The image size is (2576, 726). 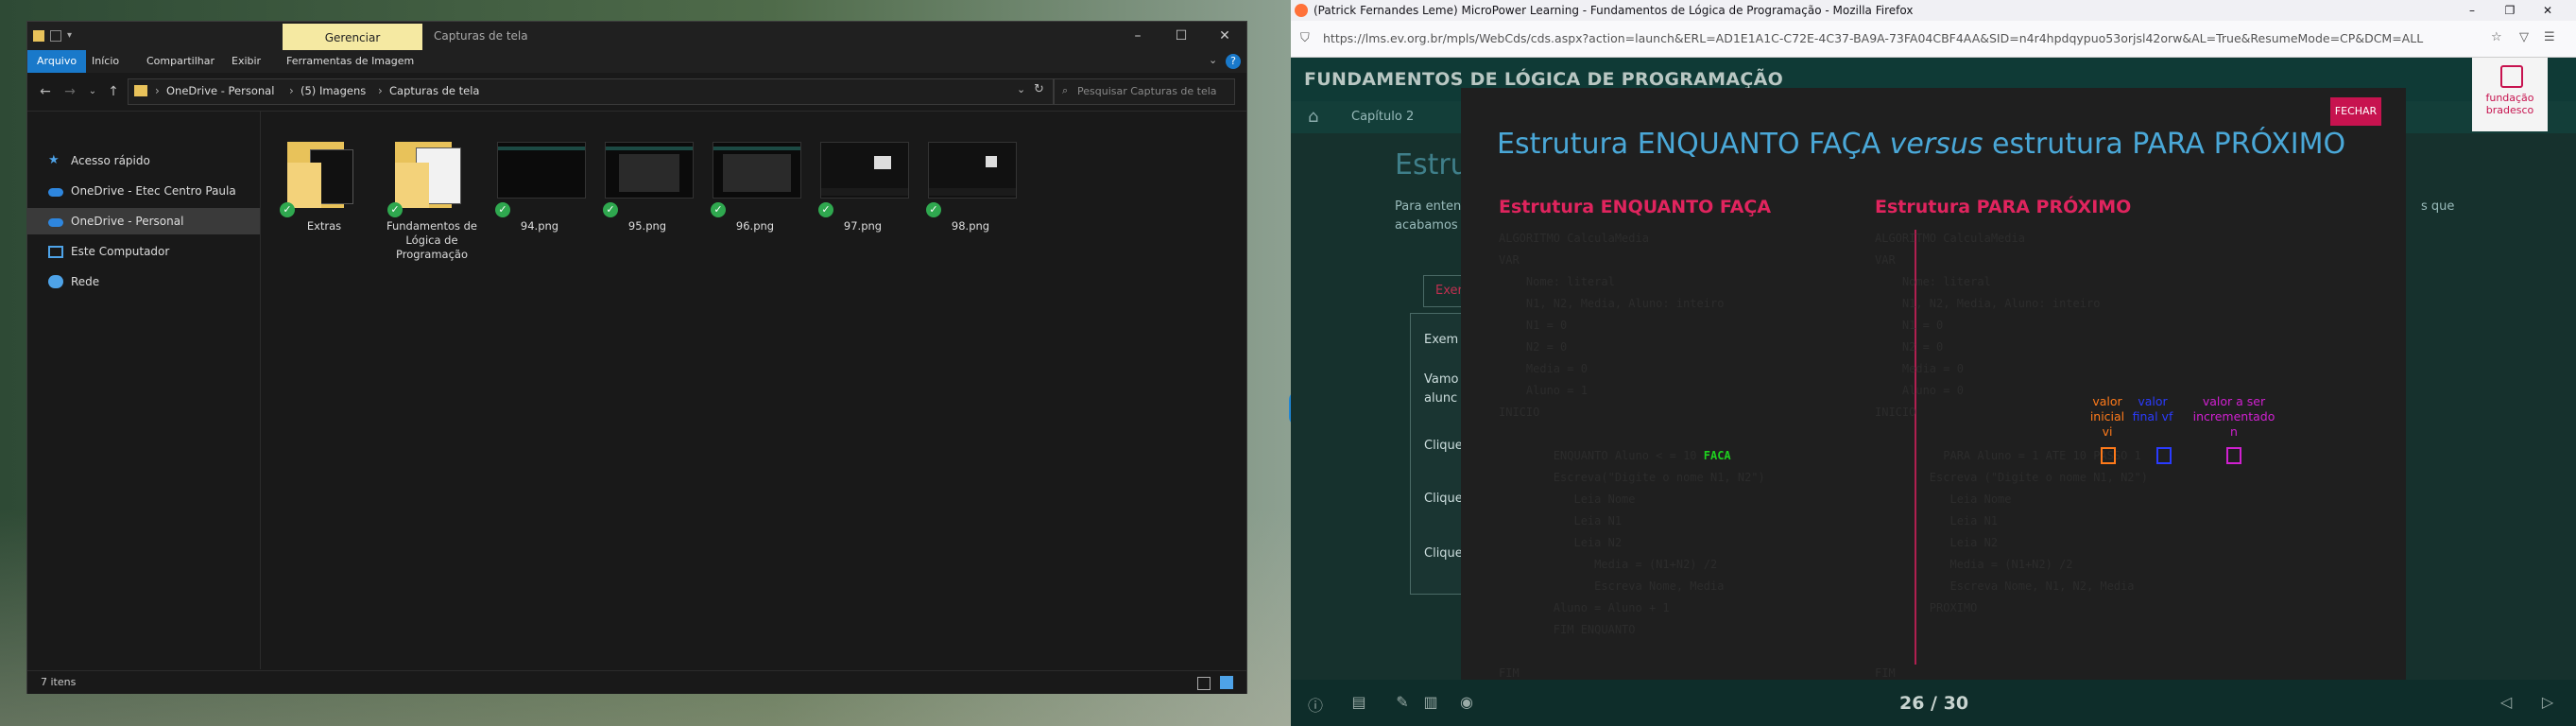 What do you see at coordinates (143, 281) in the screenshot?
I see `nav-item-rede: Rede` at bounding box center [143, 281].